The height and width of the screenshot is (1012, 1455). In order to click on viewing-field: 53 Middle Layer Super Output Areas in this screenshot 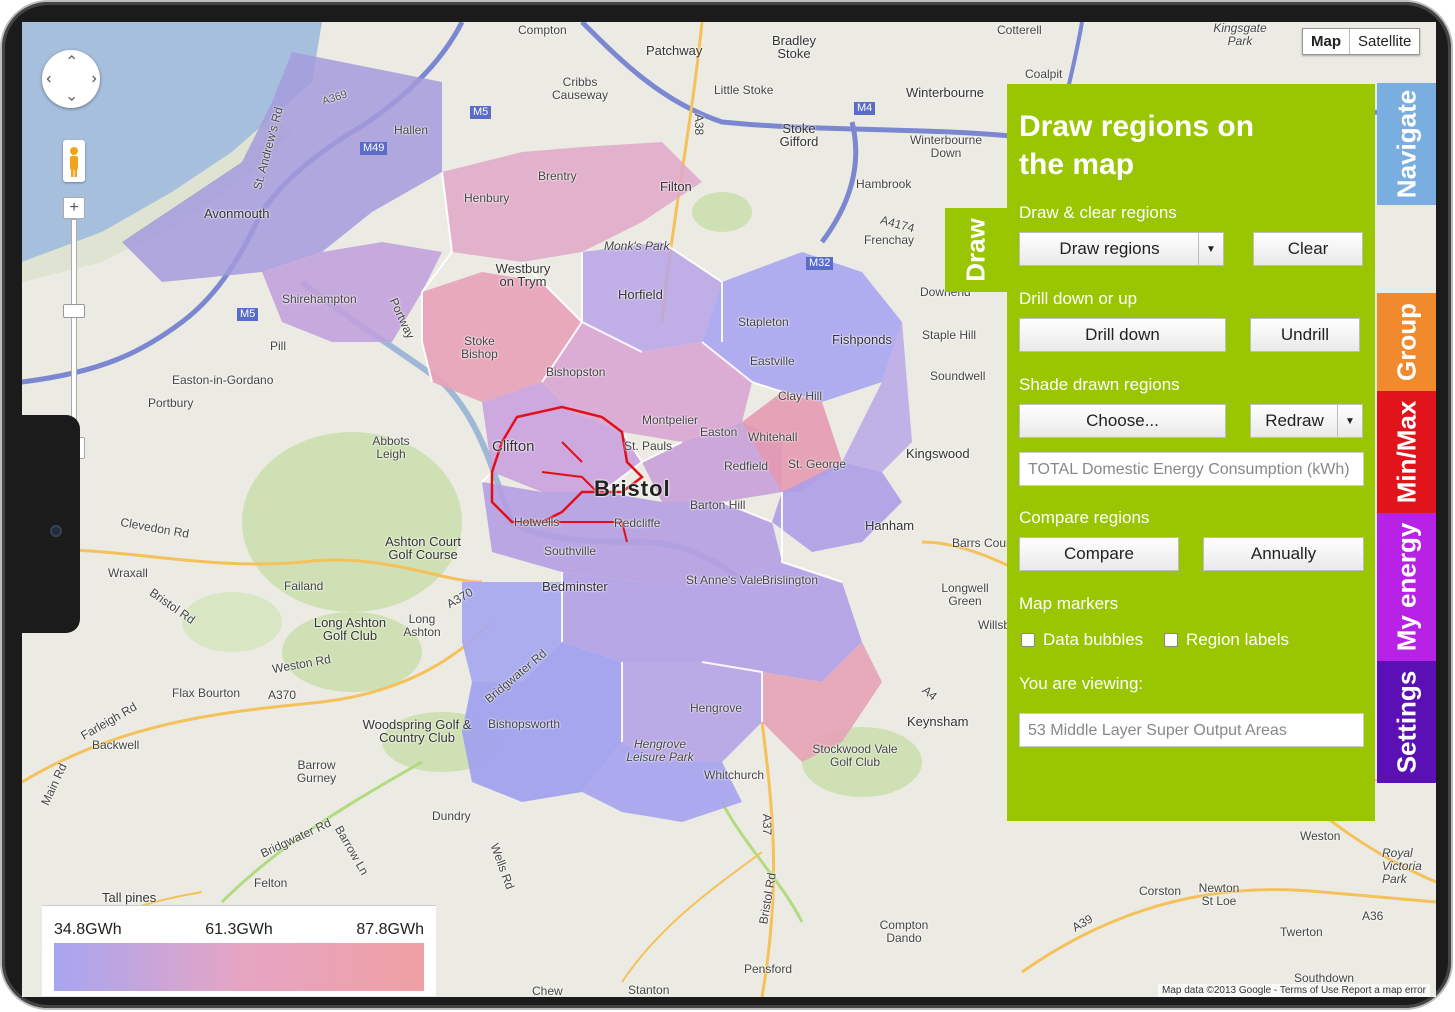, I will do `click(1191, 730)`.